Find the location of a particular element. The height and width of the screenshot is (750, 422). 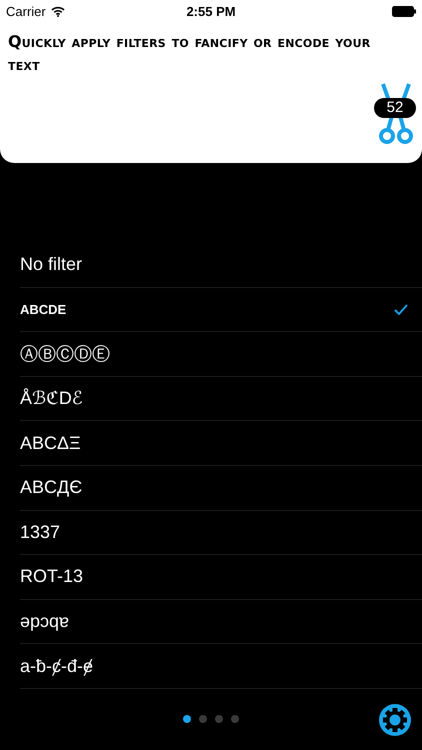

filter-row: ABCDE is located at coordinates (221, 310).